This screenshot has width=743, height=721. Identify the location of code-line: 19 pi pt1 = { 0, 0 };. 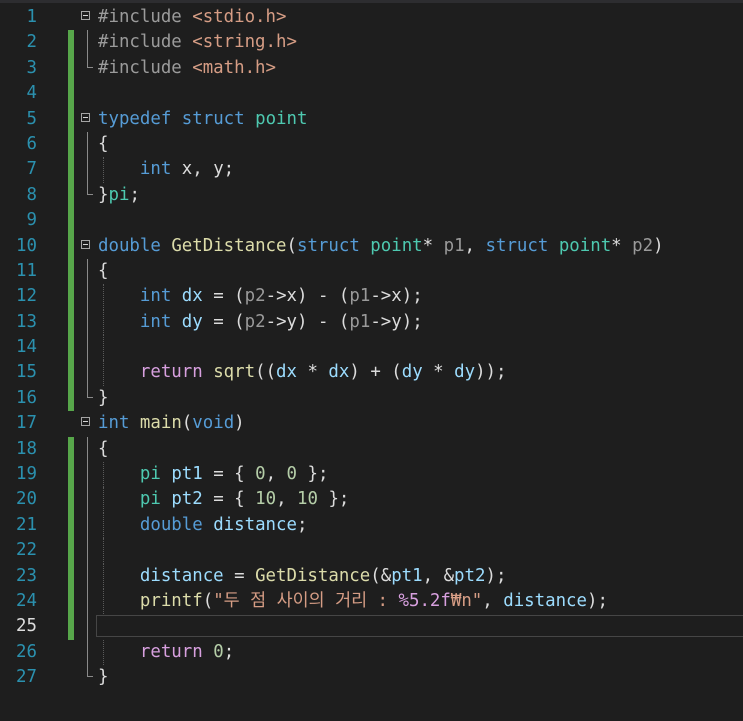
(371, 475).